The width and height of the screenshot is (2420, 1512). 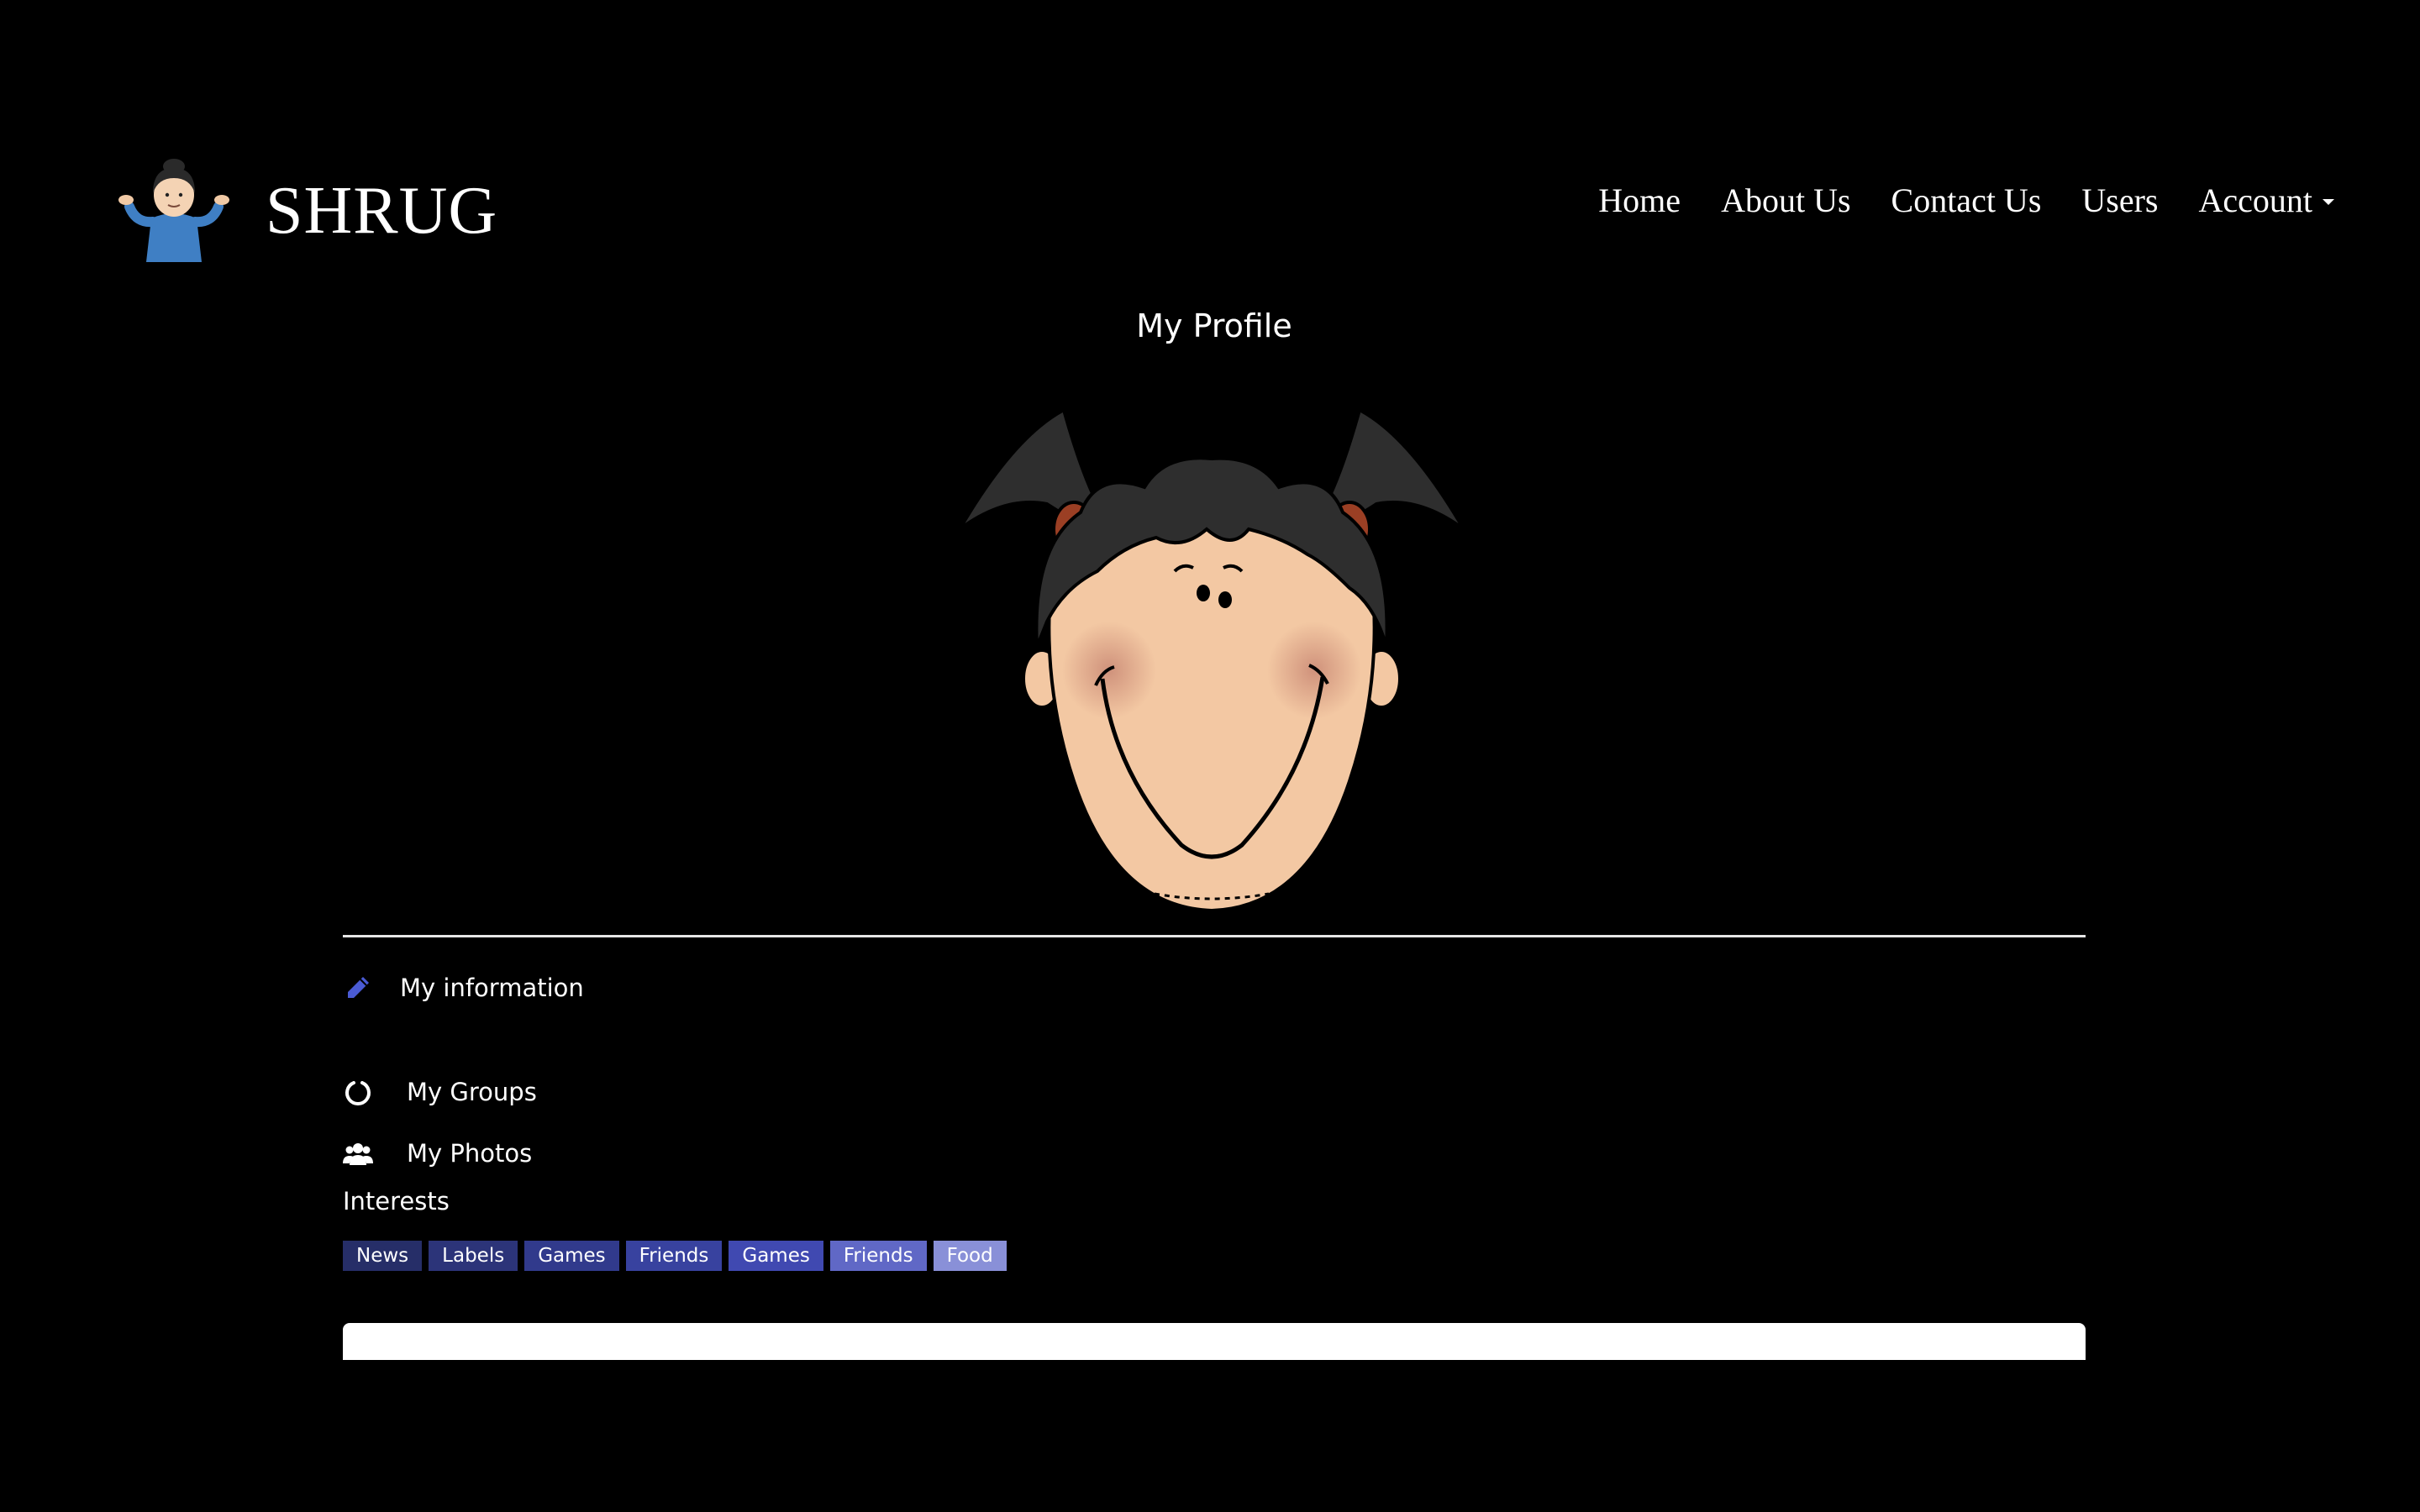 I want to click on brand: SHRUG, so click(x=306, y=210).